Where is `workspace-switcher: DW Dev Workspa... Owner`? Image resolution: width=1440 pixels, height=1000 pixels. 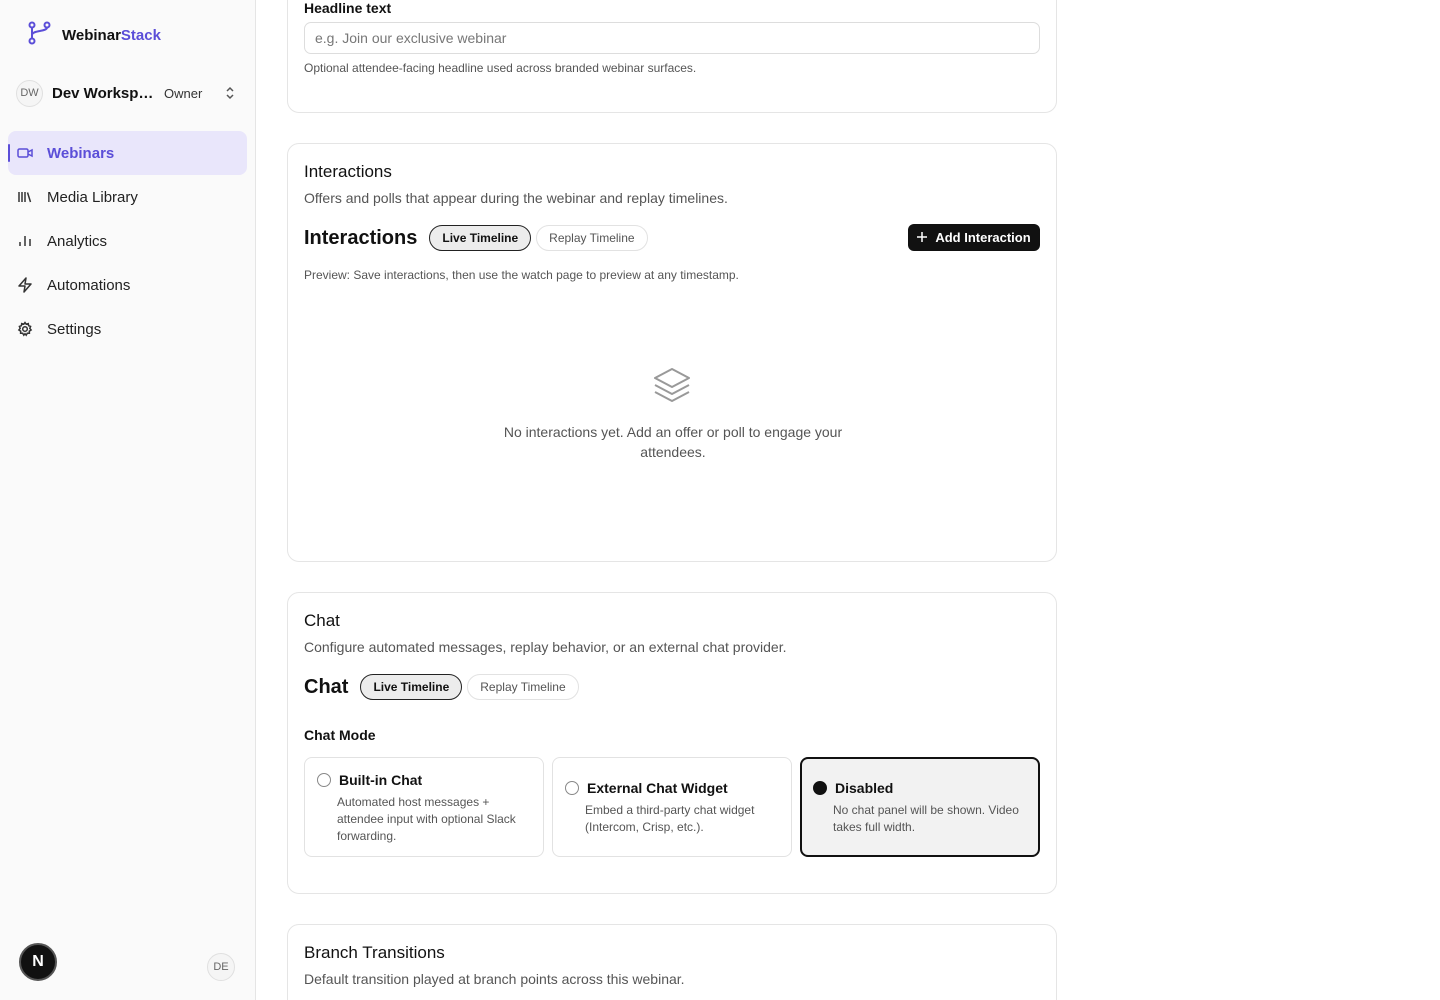
workspace-switcher: DW Dev Workspa... Owner is located at coordinates (129, 93).